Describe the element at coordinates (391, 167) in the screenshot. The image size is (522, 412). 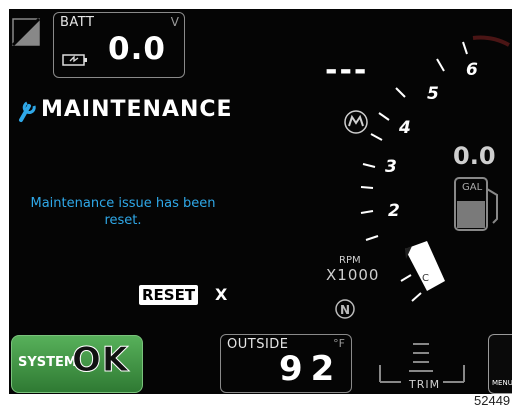
I see `tach-label-3: 3` at that location.